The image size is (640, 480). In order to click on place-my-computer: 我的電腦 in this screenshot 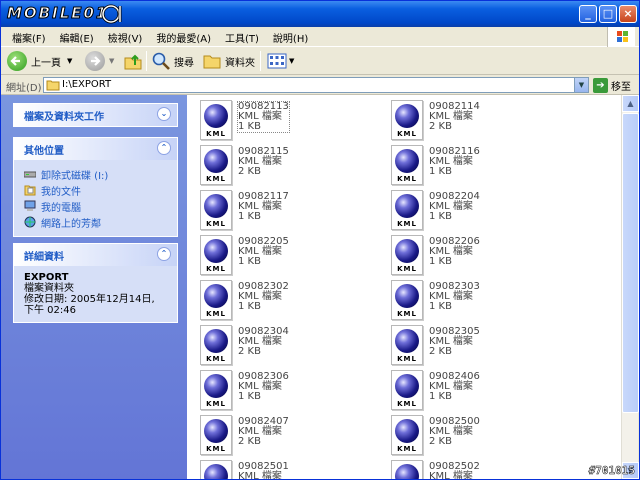, I will do `click(95, 206)`.